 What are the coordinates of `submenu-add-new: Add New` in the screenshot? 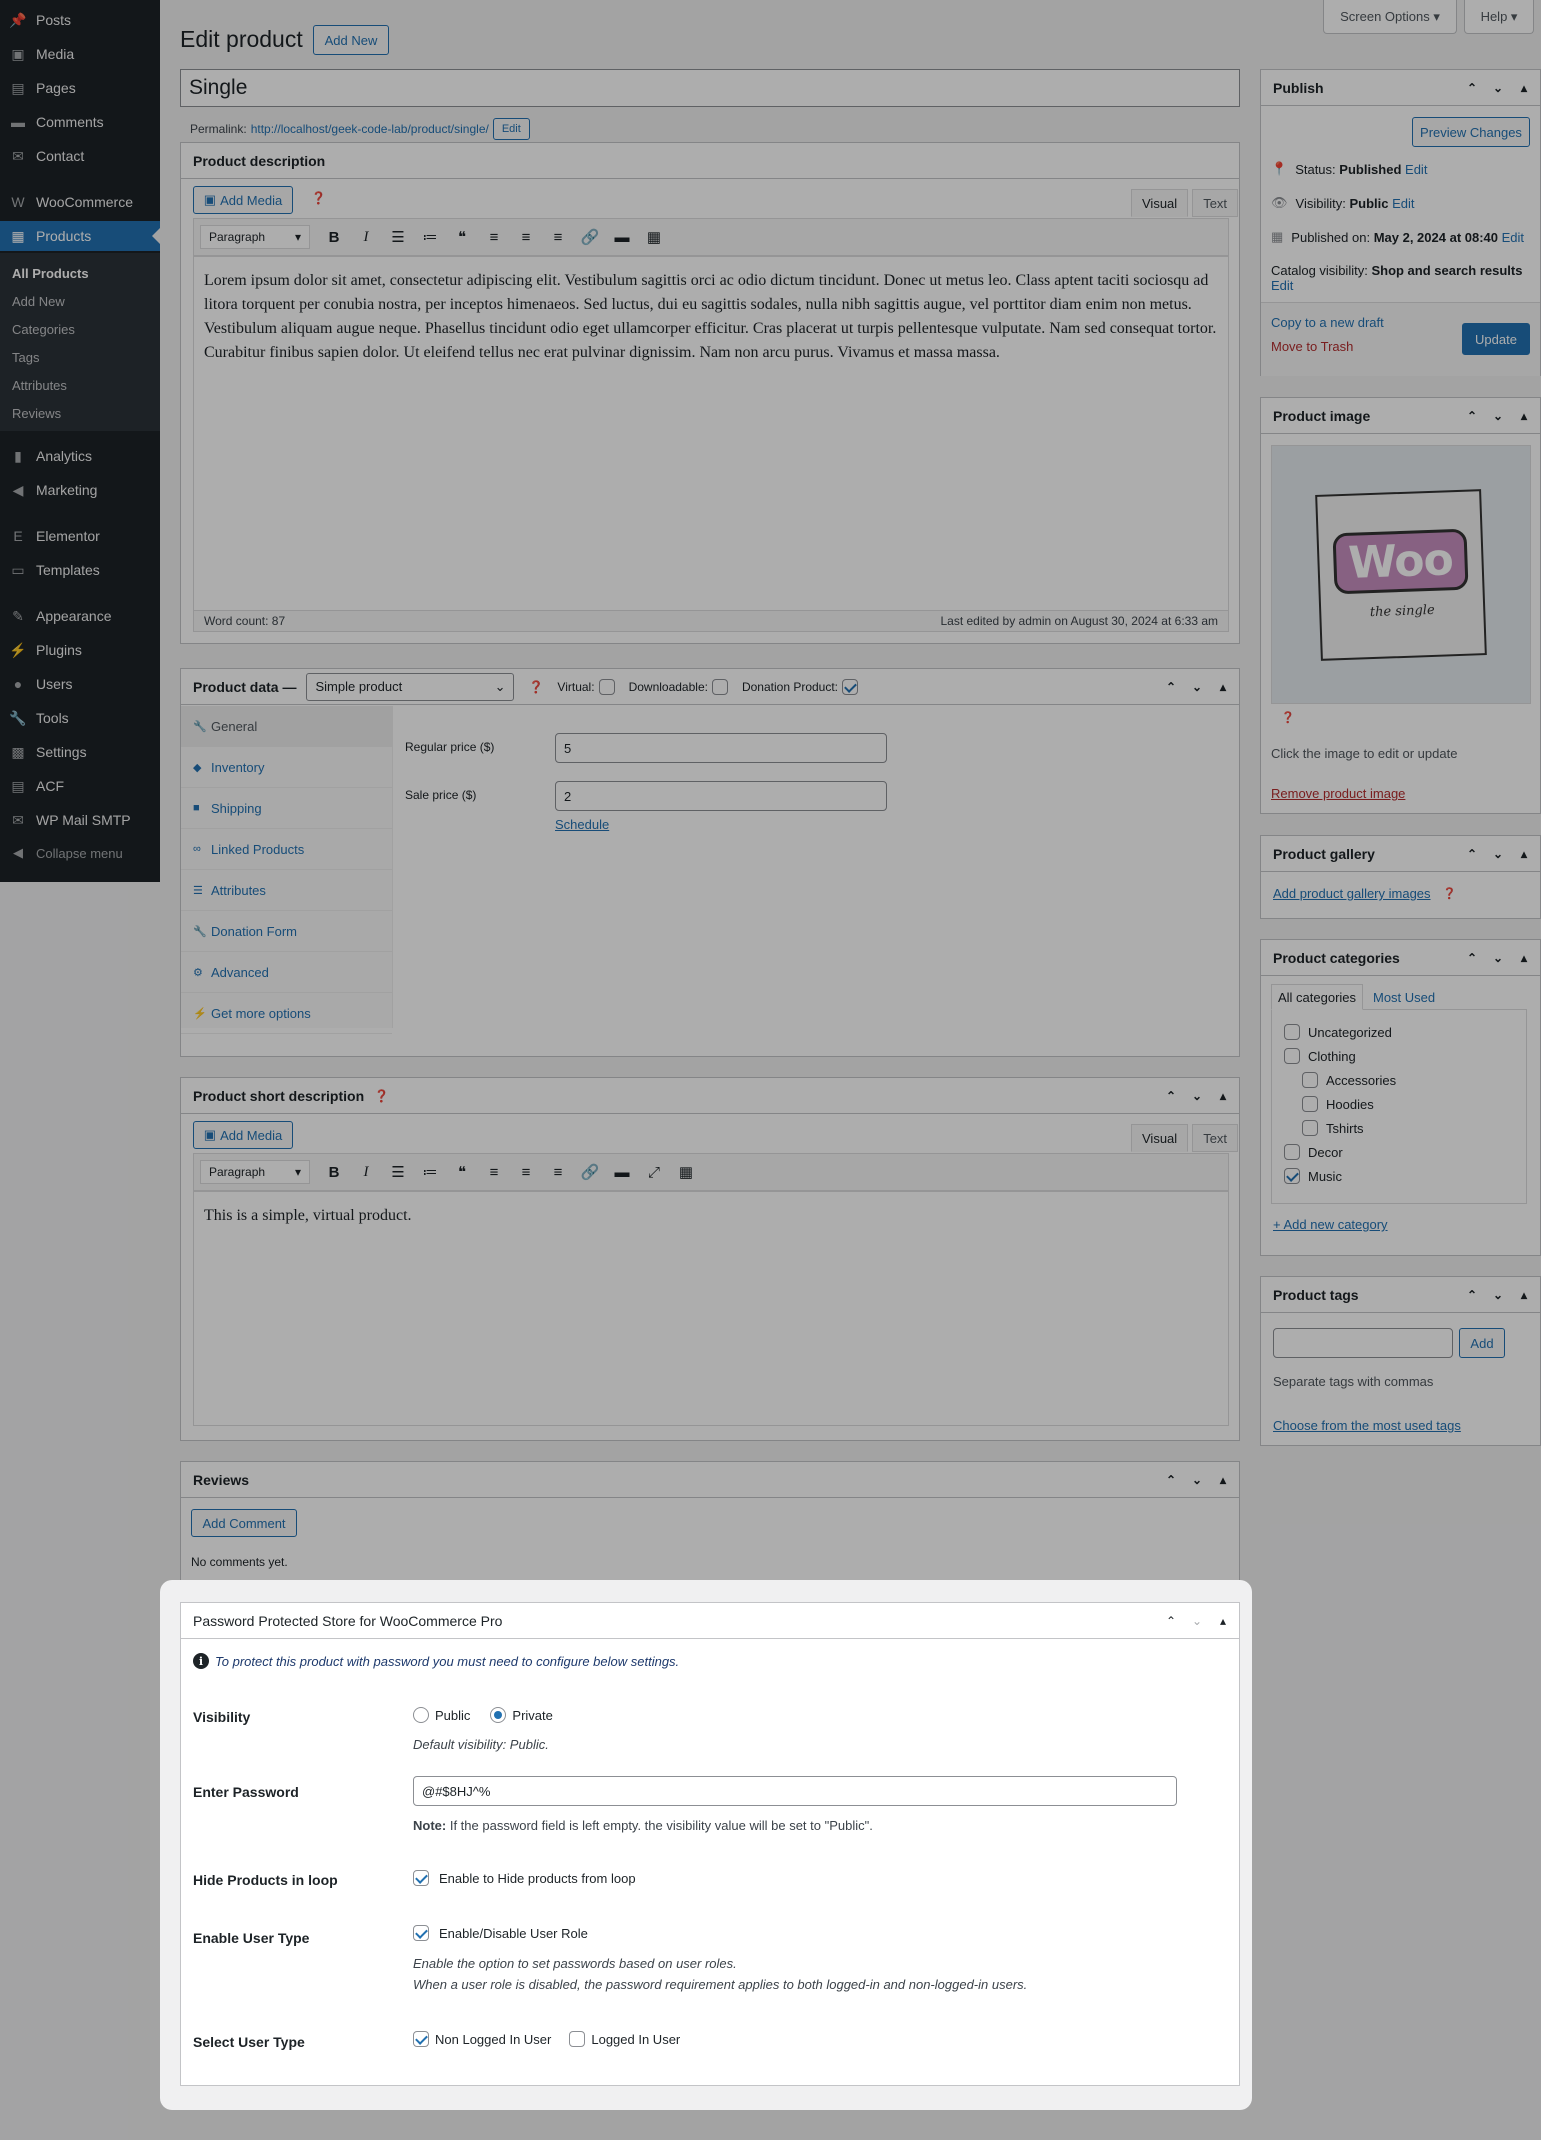 It's located at (38, 301).